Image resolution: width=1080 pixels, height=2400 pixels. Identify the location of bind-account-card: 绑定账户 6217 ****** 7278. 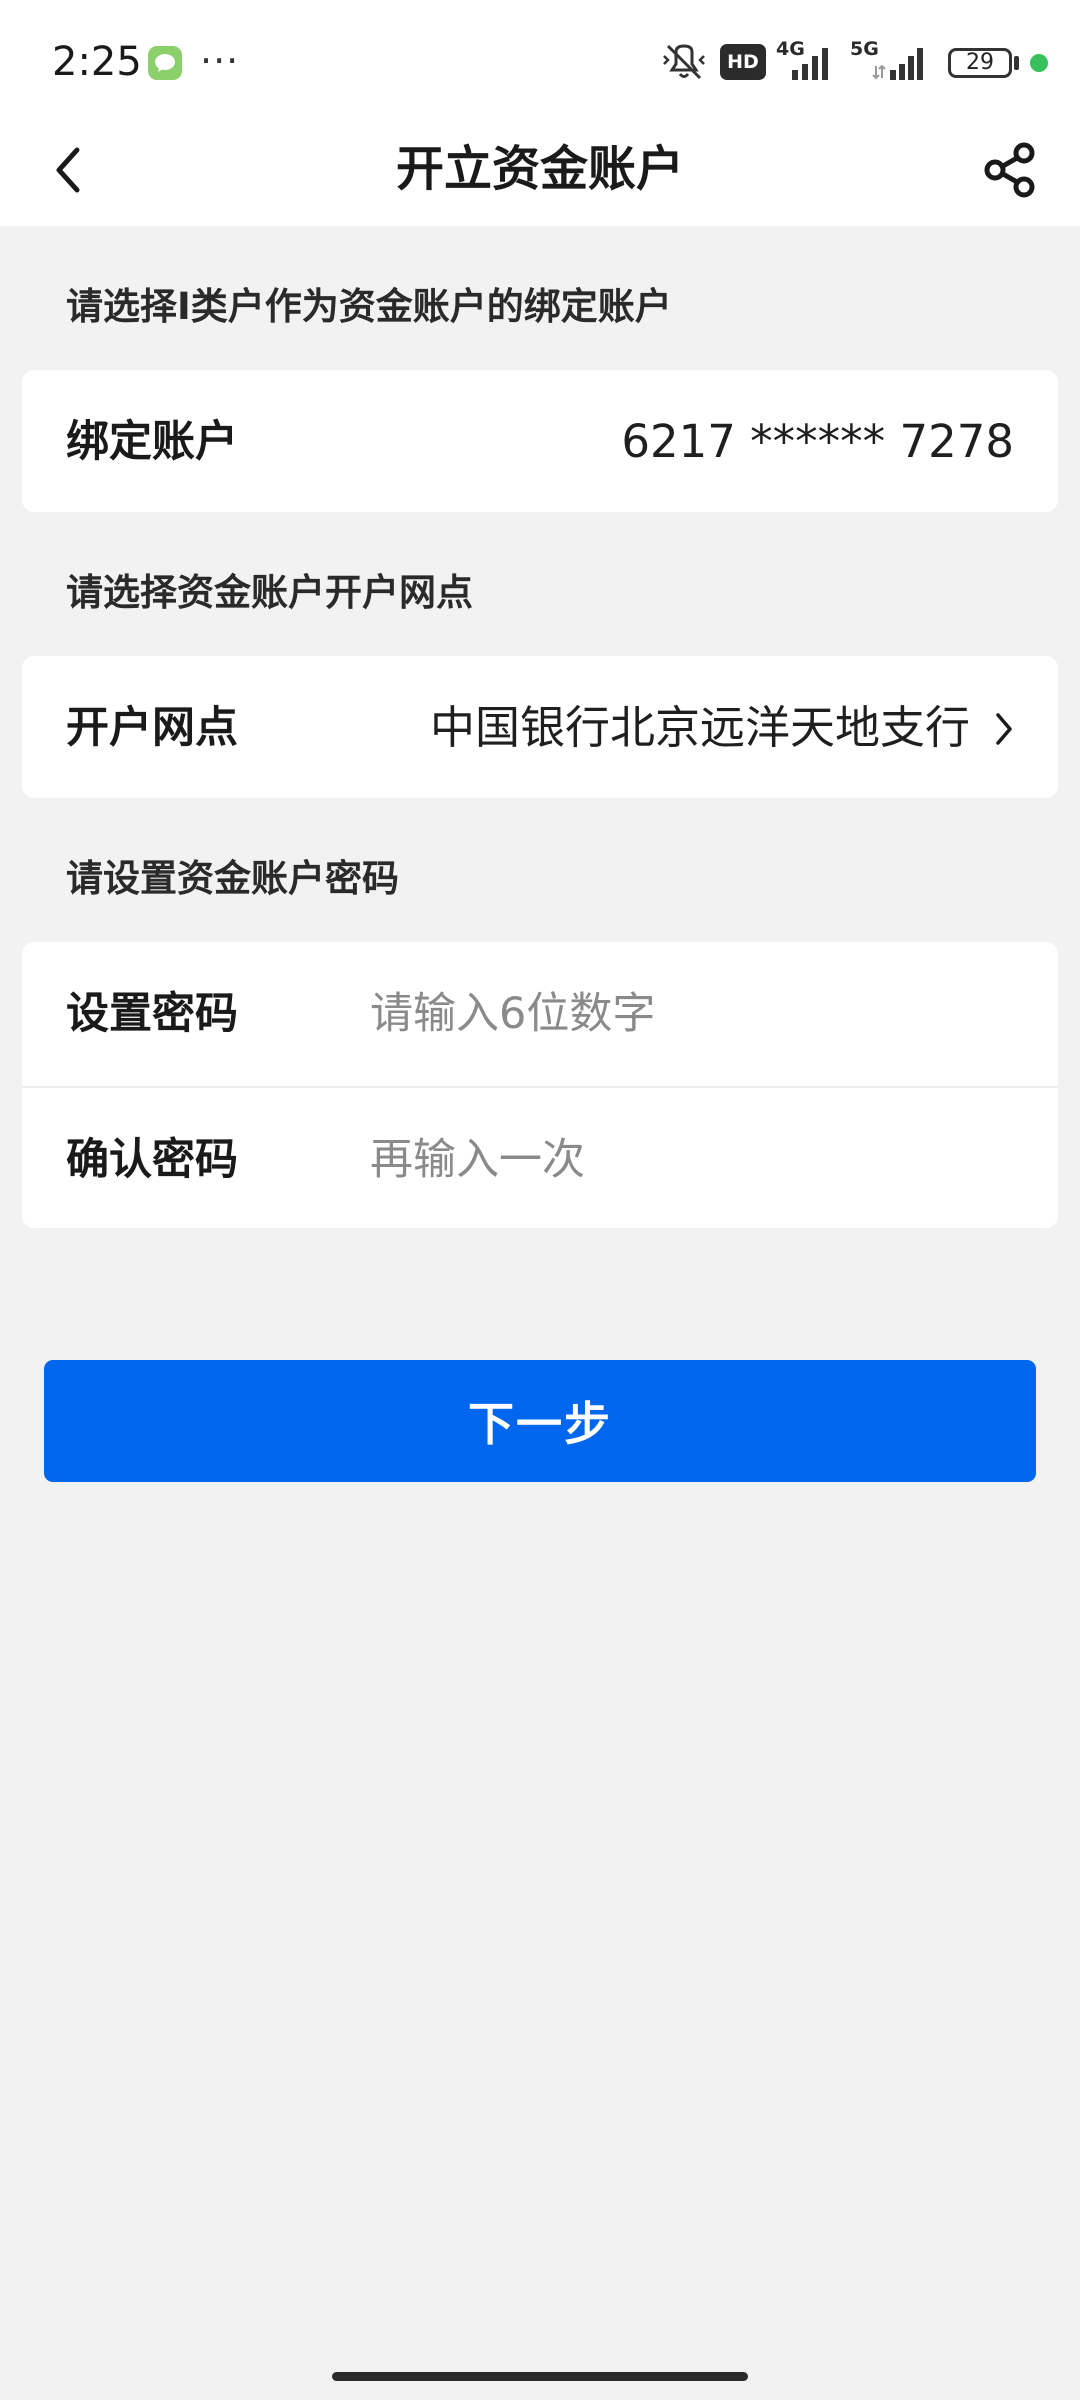
(540, 441).